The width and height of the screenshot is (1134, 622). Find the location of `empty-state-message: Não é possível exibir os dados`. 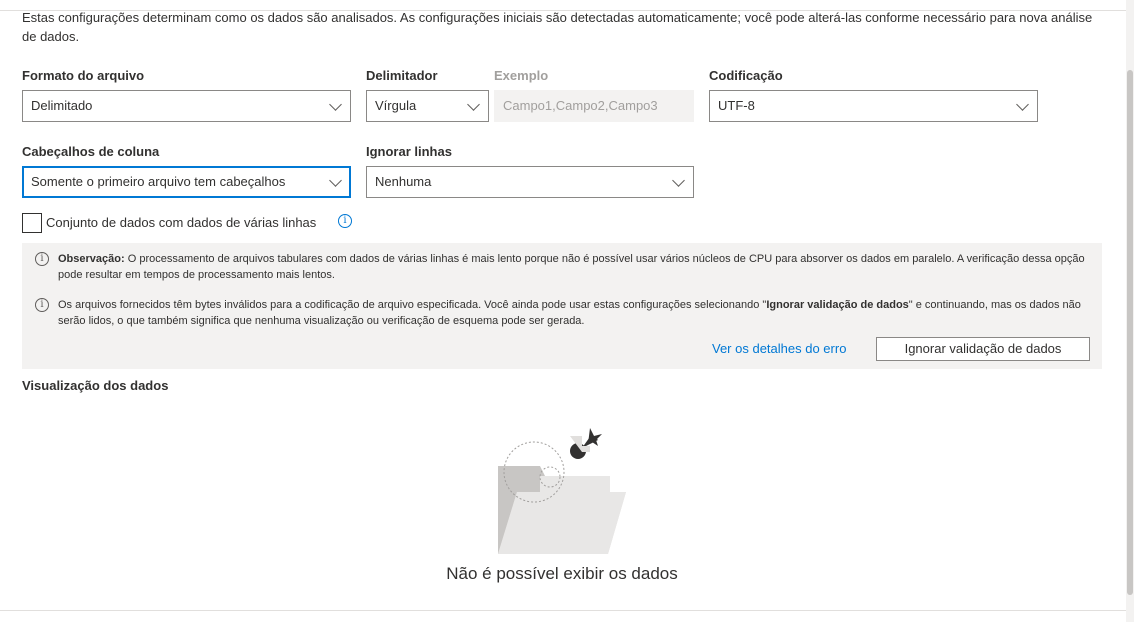

empty-state-message: Não é possível exibir os dados is located at coordinates (562, 573).